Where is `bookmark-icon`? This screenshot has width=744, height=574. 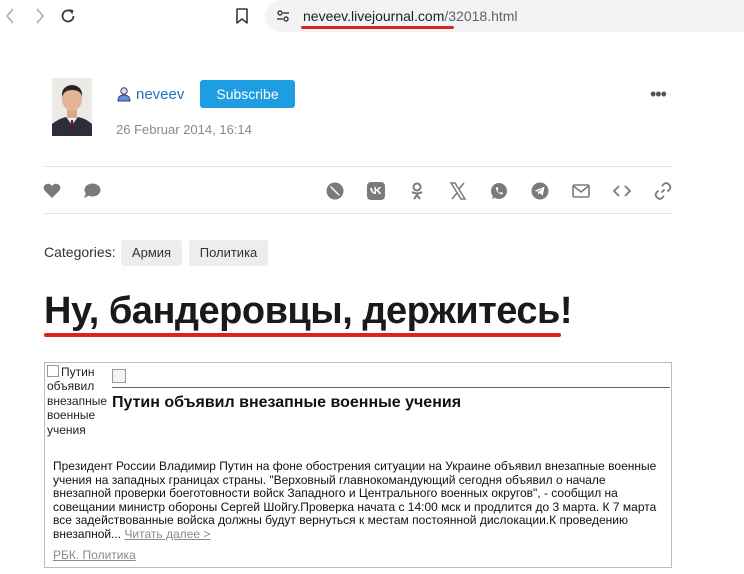 bookmark-icon is located at coordinates (242, 16).